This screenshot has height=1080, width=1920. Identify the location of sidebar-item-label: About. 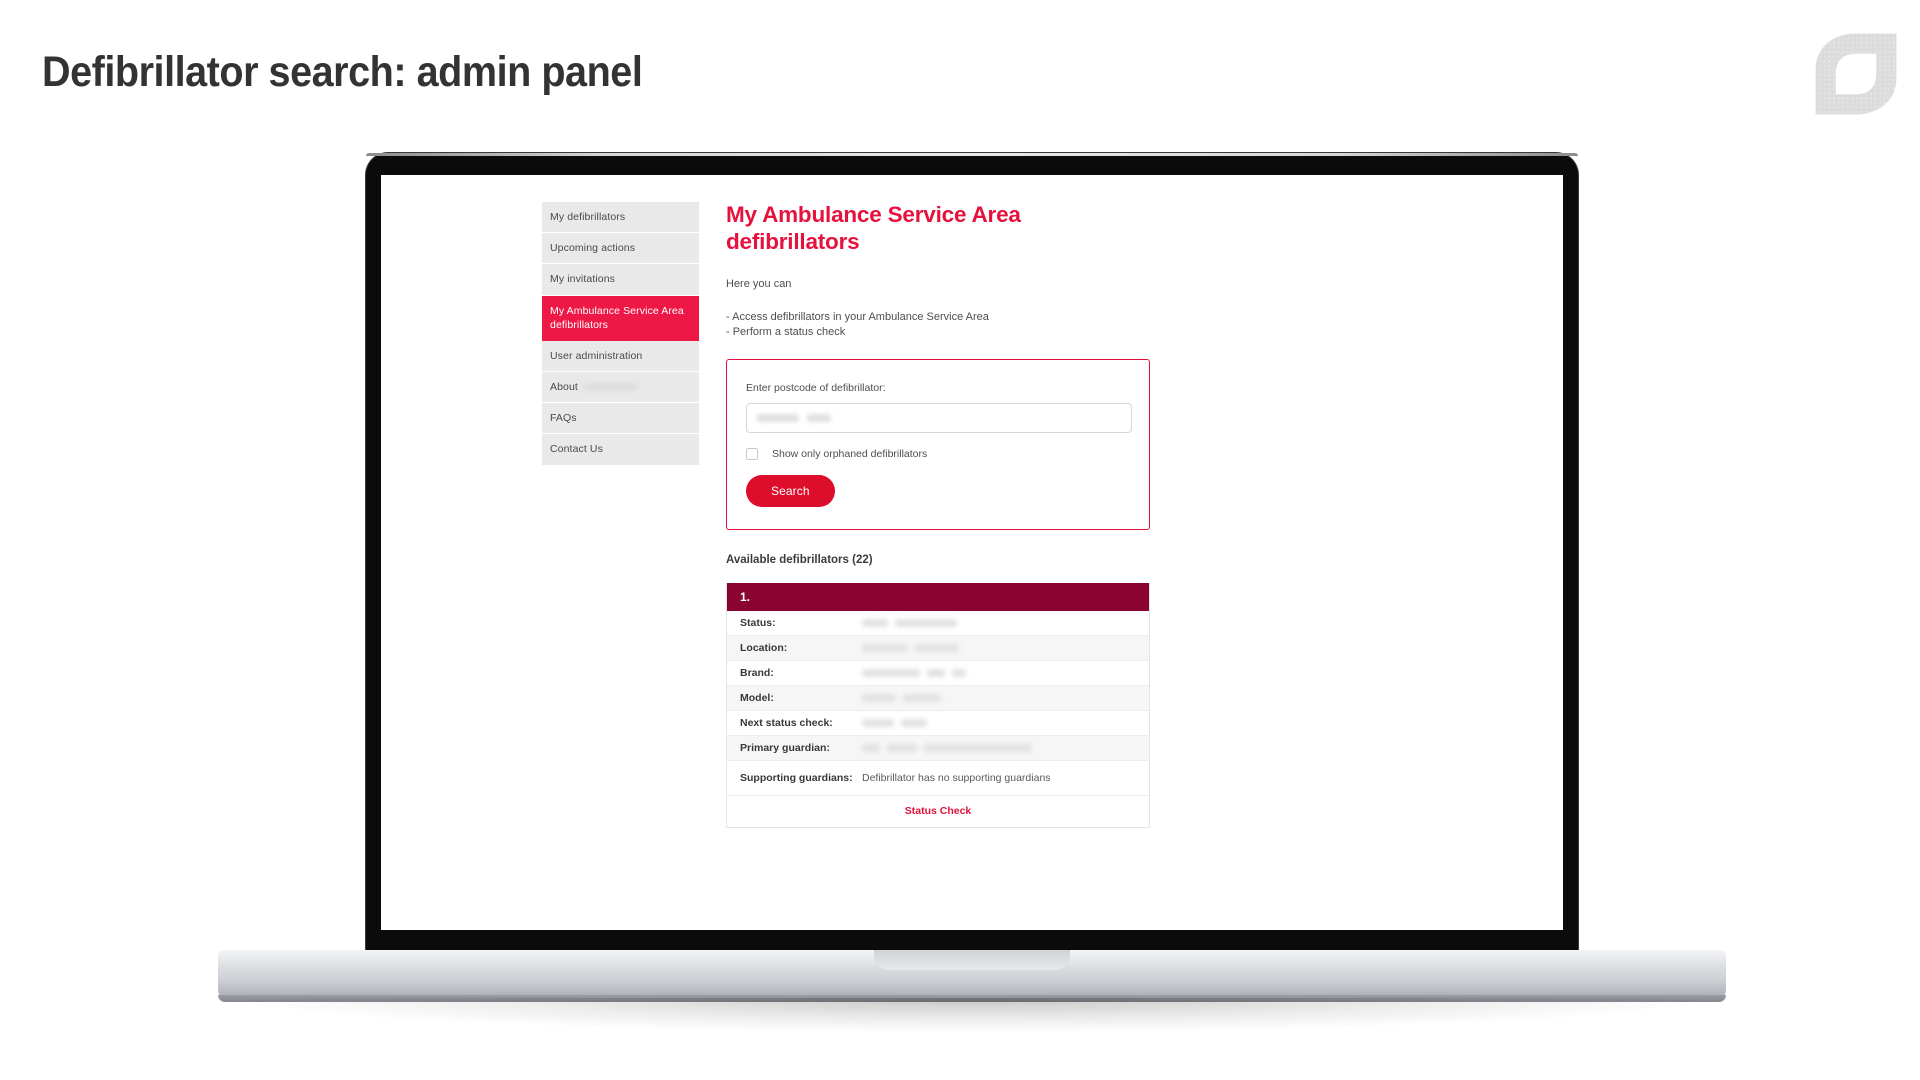
(564, 387).